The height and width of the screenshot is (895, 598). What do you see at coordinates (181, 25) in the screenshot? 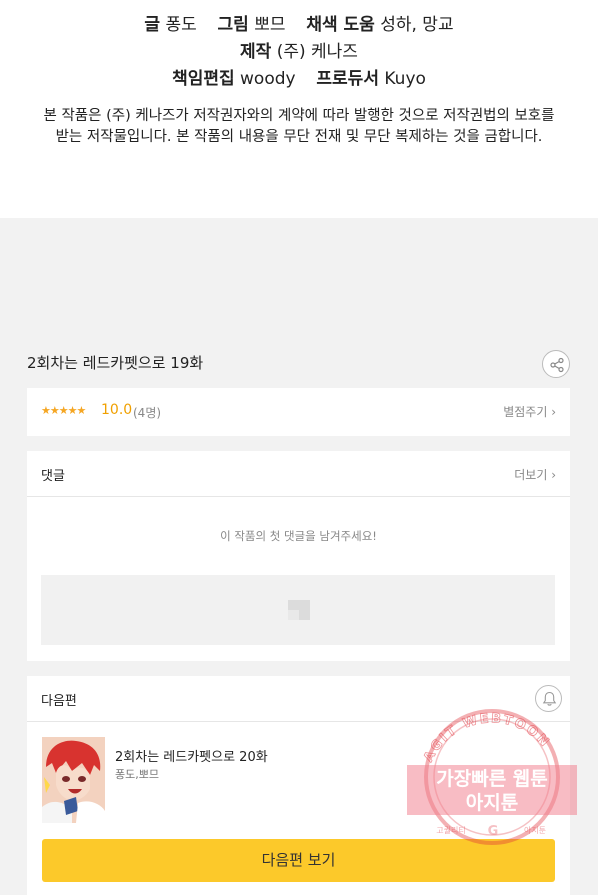
I see `story-value: 퐁도` at bounding box center [181, 25].